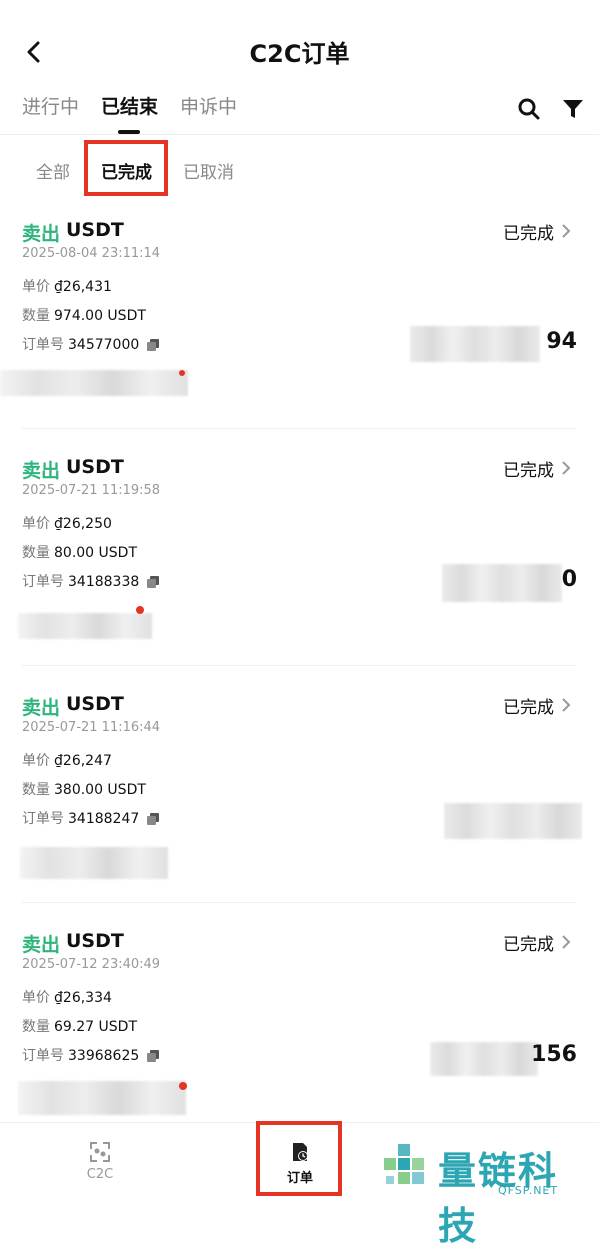  What do you see at coordinates (569, 579) in the screenshot?
I see `order-amount: 0` at bounding box center [569, 579].